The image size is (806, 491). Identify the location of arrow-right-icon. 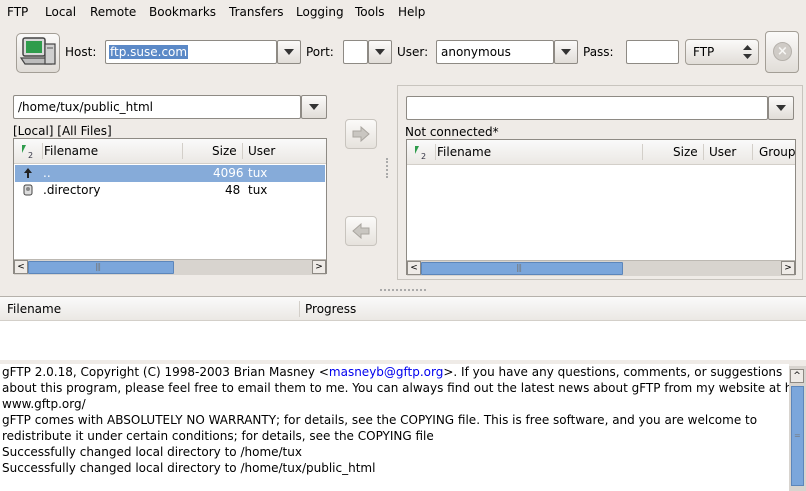
(361, 134).